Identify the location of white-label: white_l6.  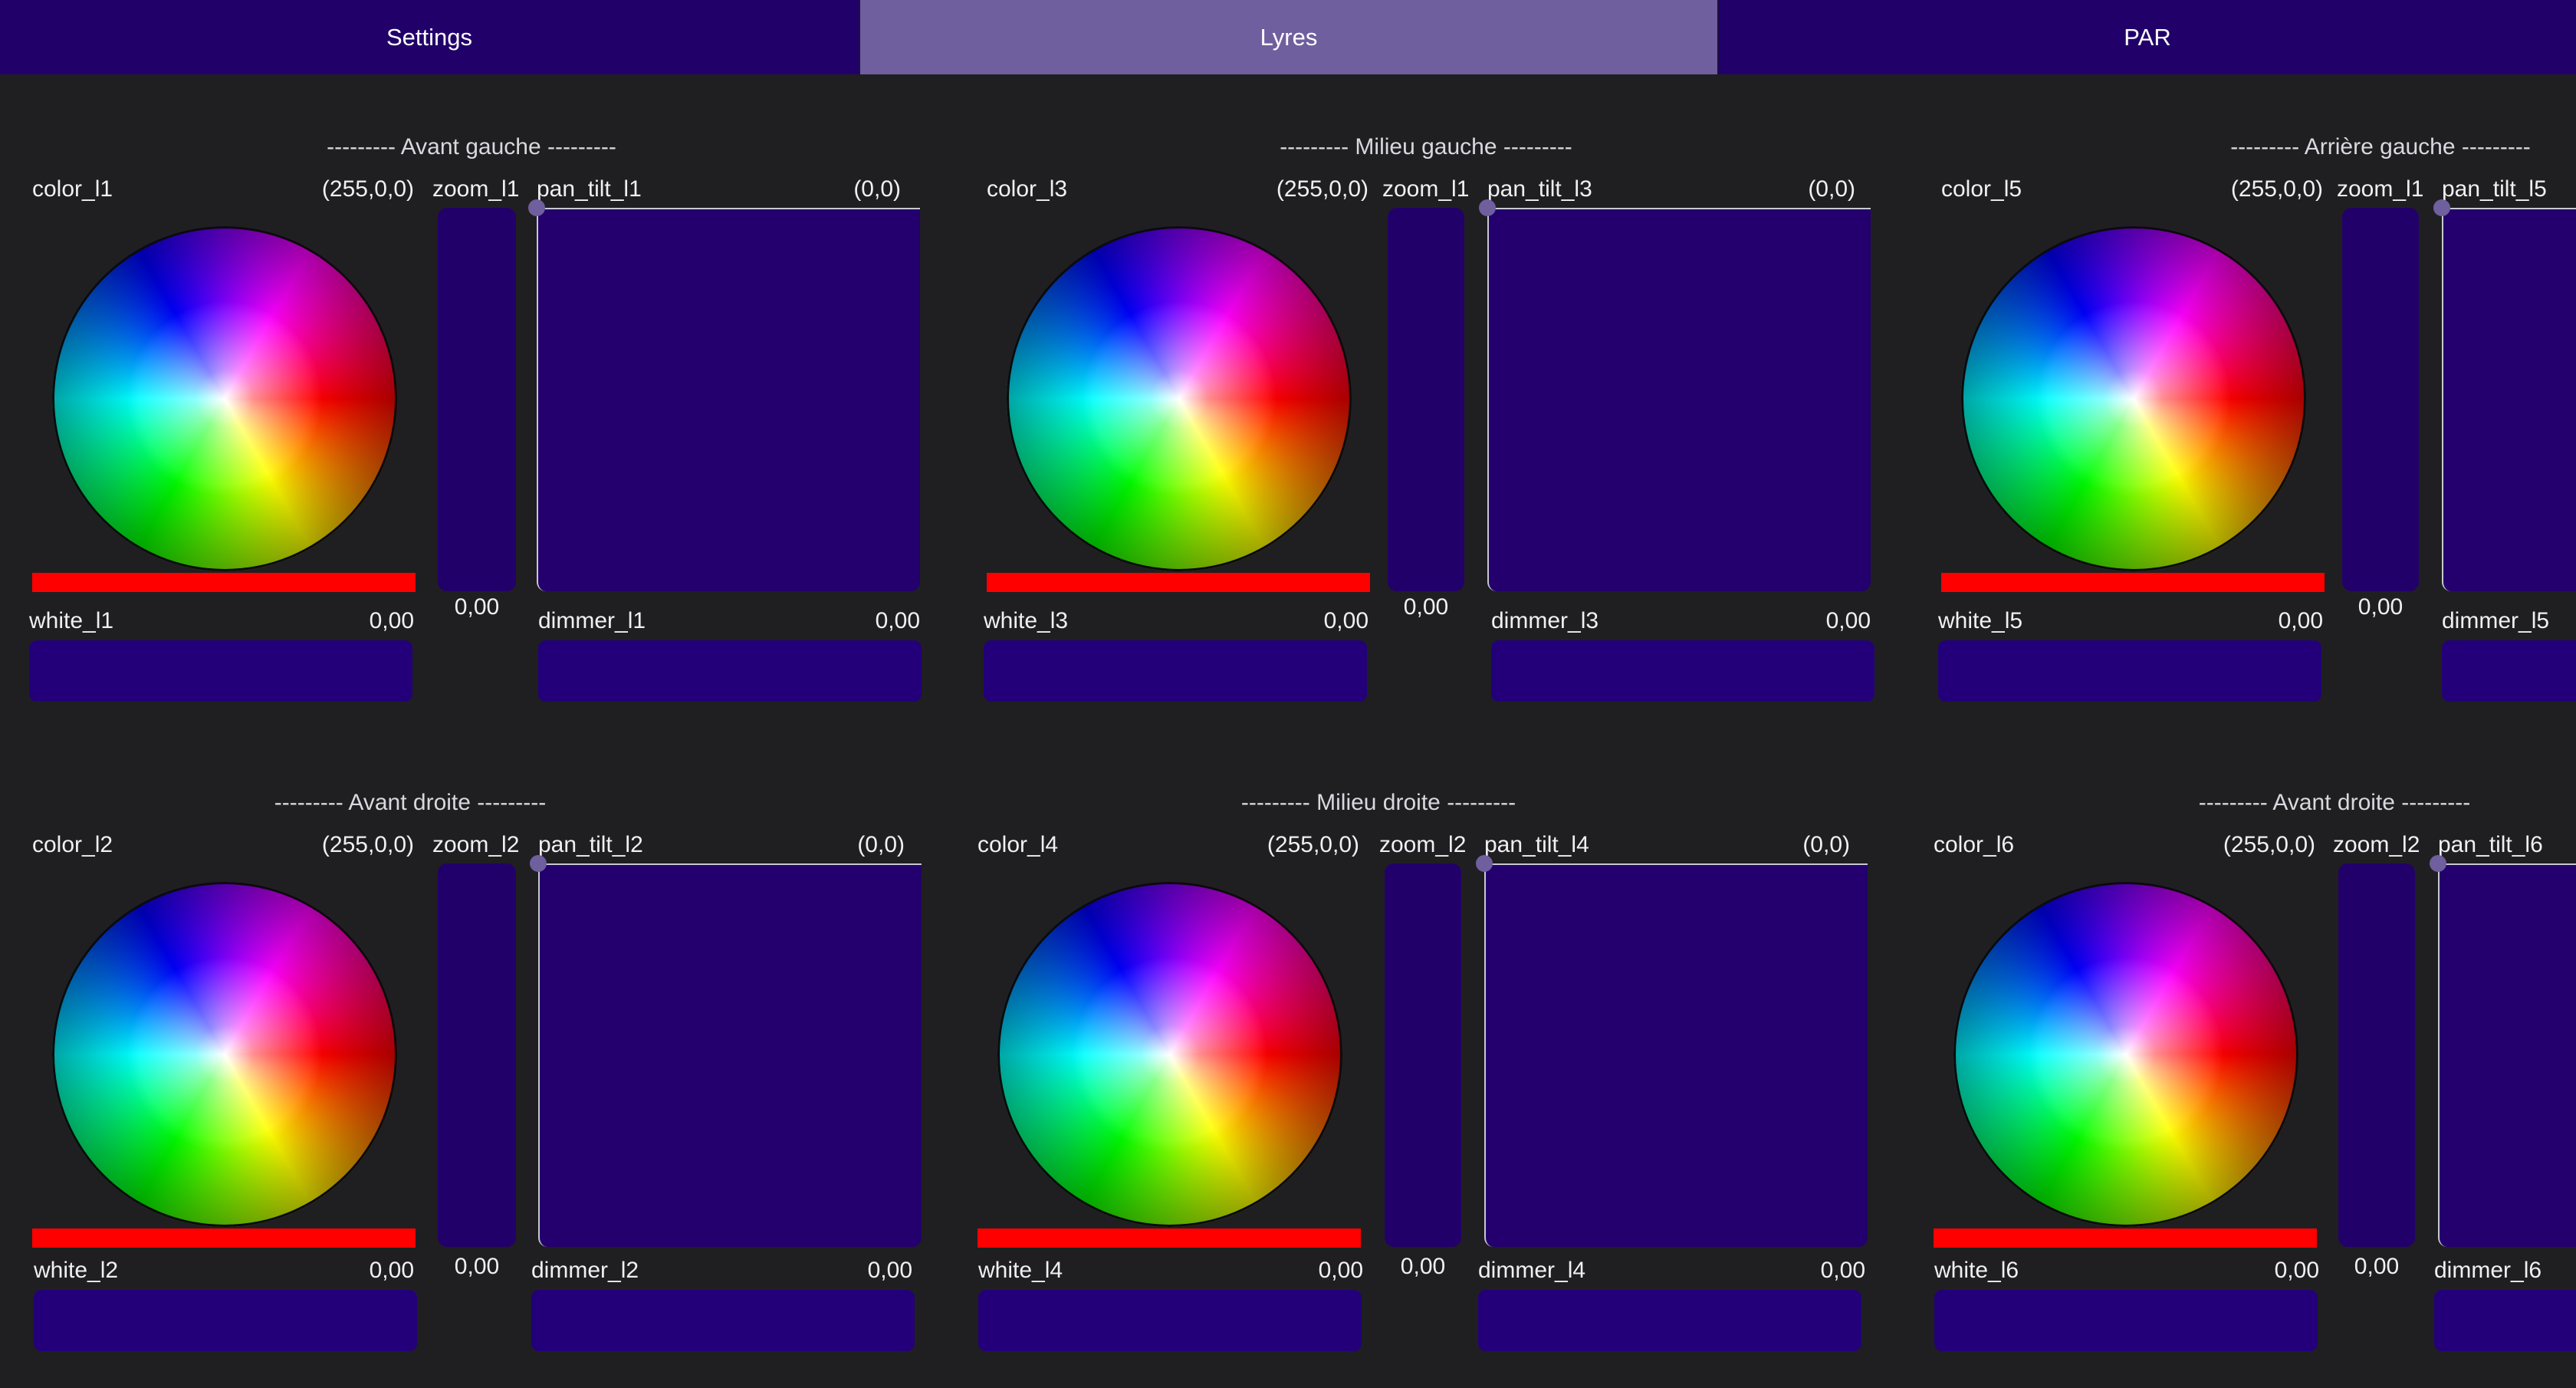
(1976, 1270).